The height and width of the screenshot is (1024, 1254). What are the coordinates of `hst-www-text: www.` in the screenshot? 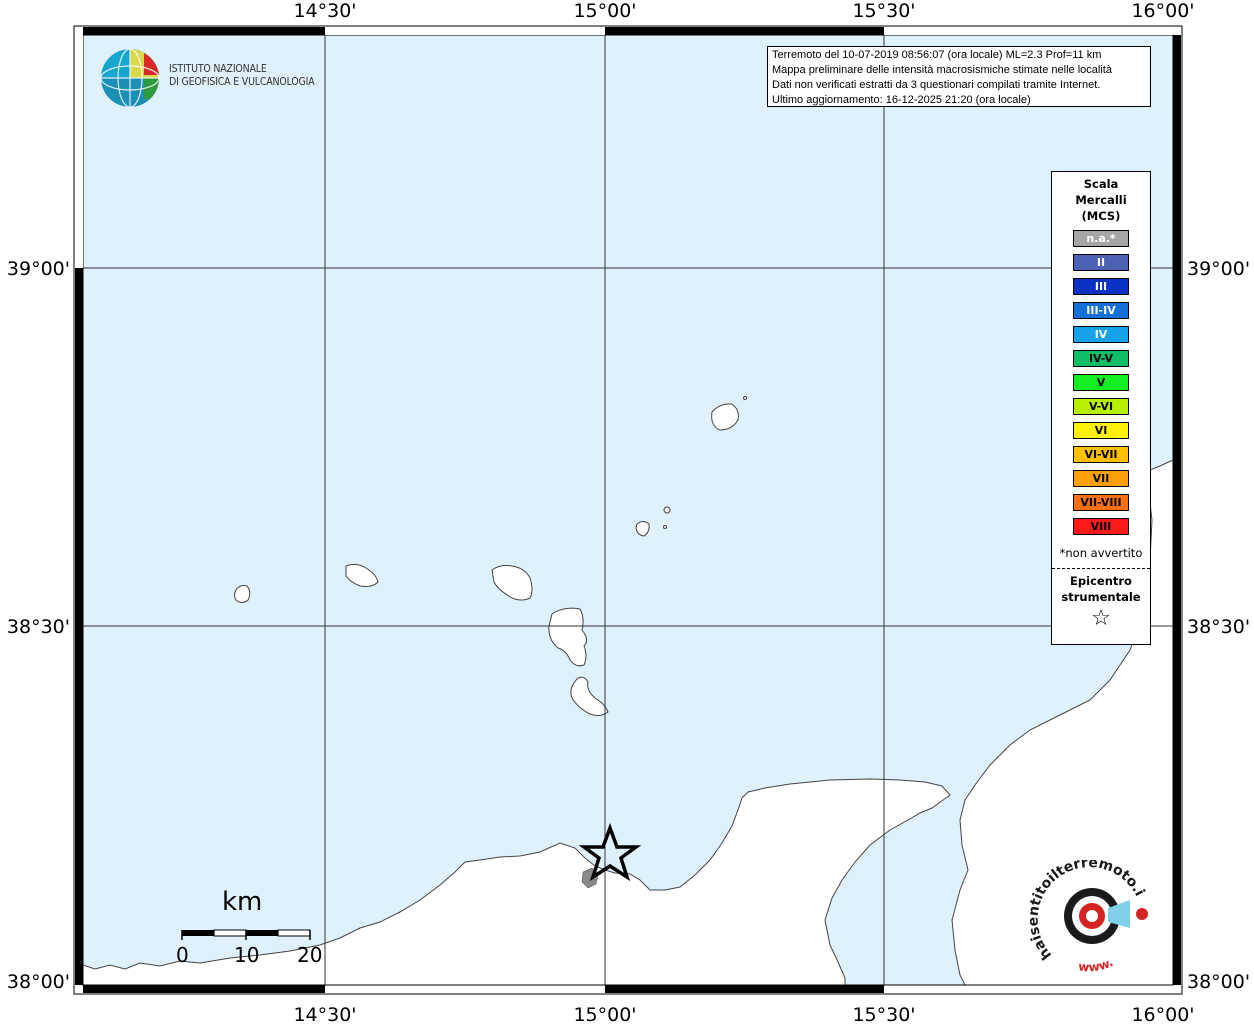 It's located at (1097, 964).